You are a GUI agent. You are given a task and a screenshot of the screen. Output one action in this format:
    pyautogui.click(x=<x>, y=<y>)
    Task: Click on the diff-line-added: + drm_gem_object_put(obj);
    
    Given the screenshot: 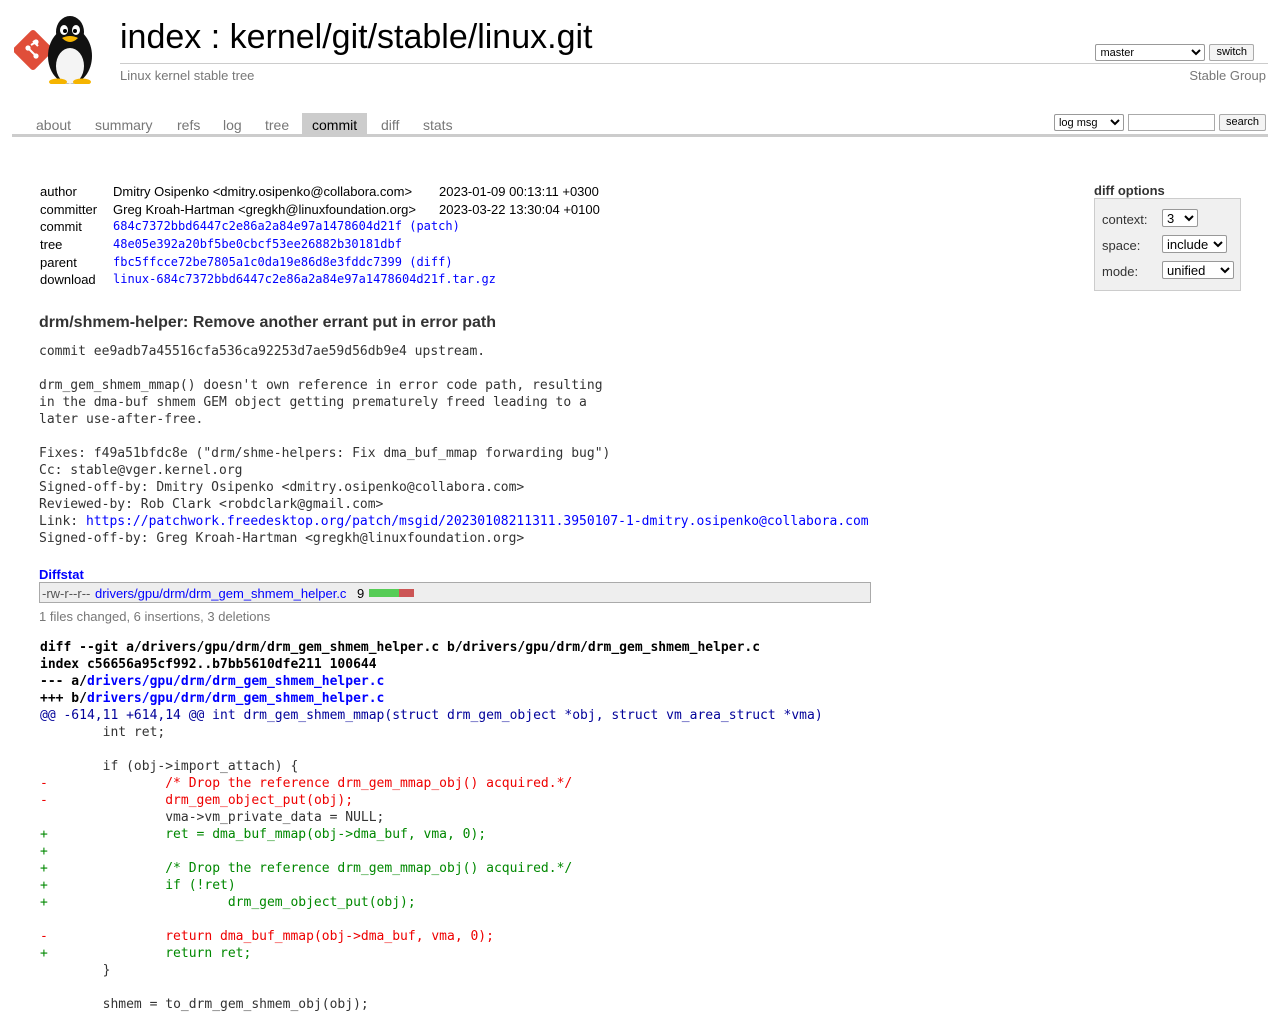 What is the action you would take?
    pyautogui.click(x=228, y=902)
    